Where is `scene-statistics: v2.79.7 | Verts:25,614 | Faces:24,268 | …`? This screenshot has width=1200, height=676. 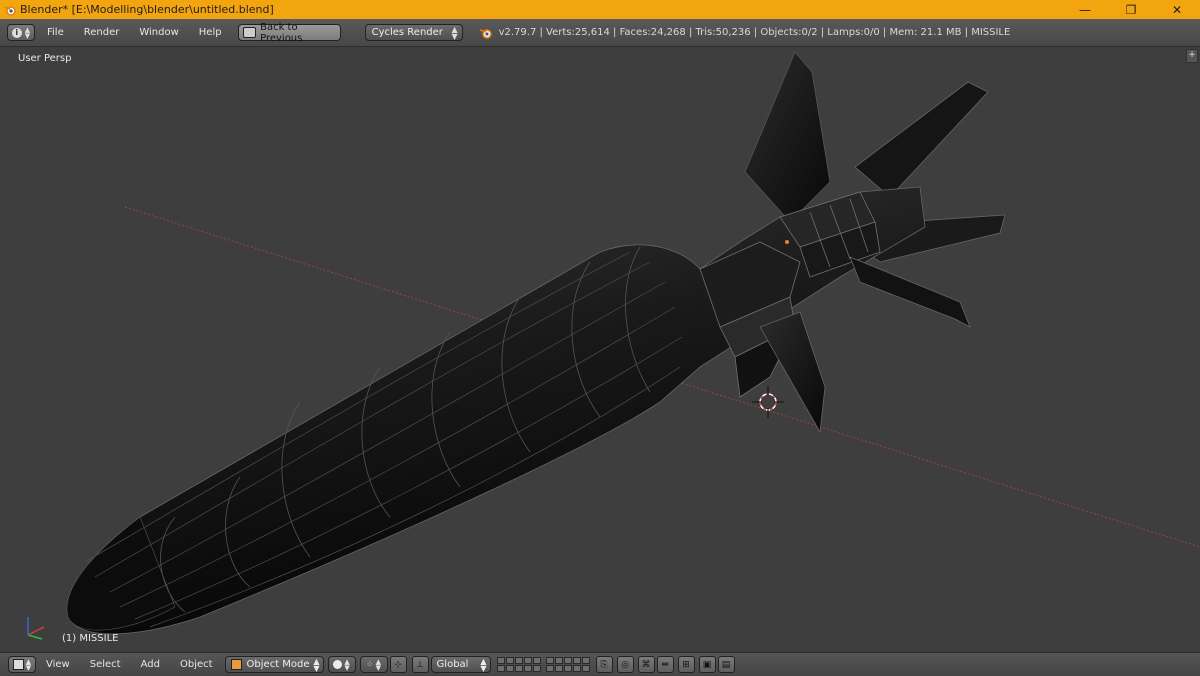
scene-statistics: v2.79.7 | Verts:25,614 | Faces:24,268 | … is located at coordinates (754, 32).